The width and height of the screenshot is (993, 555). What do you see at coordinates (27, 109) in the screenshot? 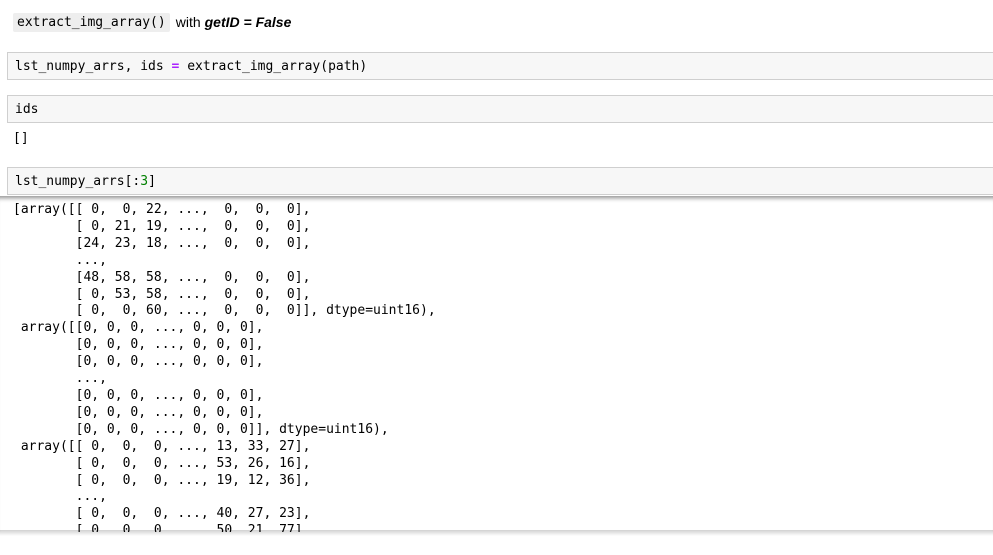
I see `code-text: ids` at bounding box center [27, 109].